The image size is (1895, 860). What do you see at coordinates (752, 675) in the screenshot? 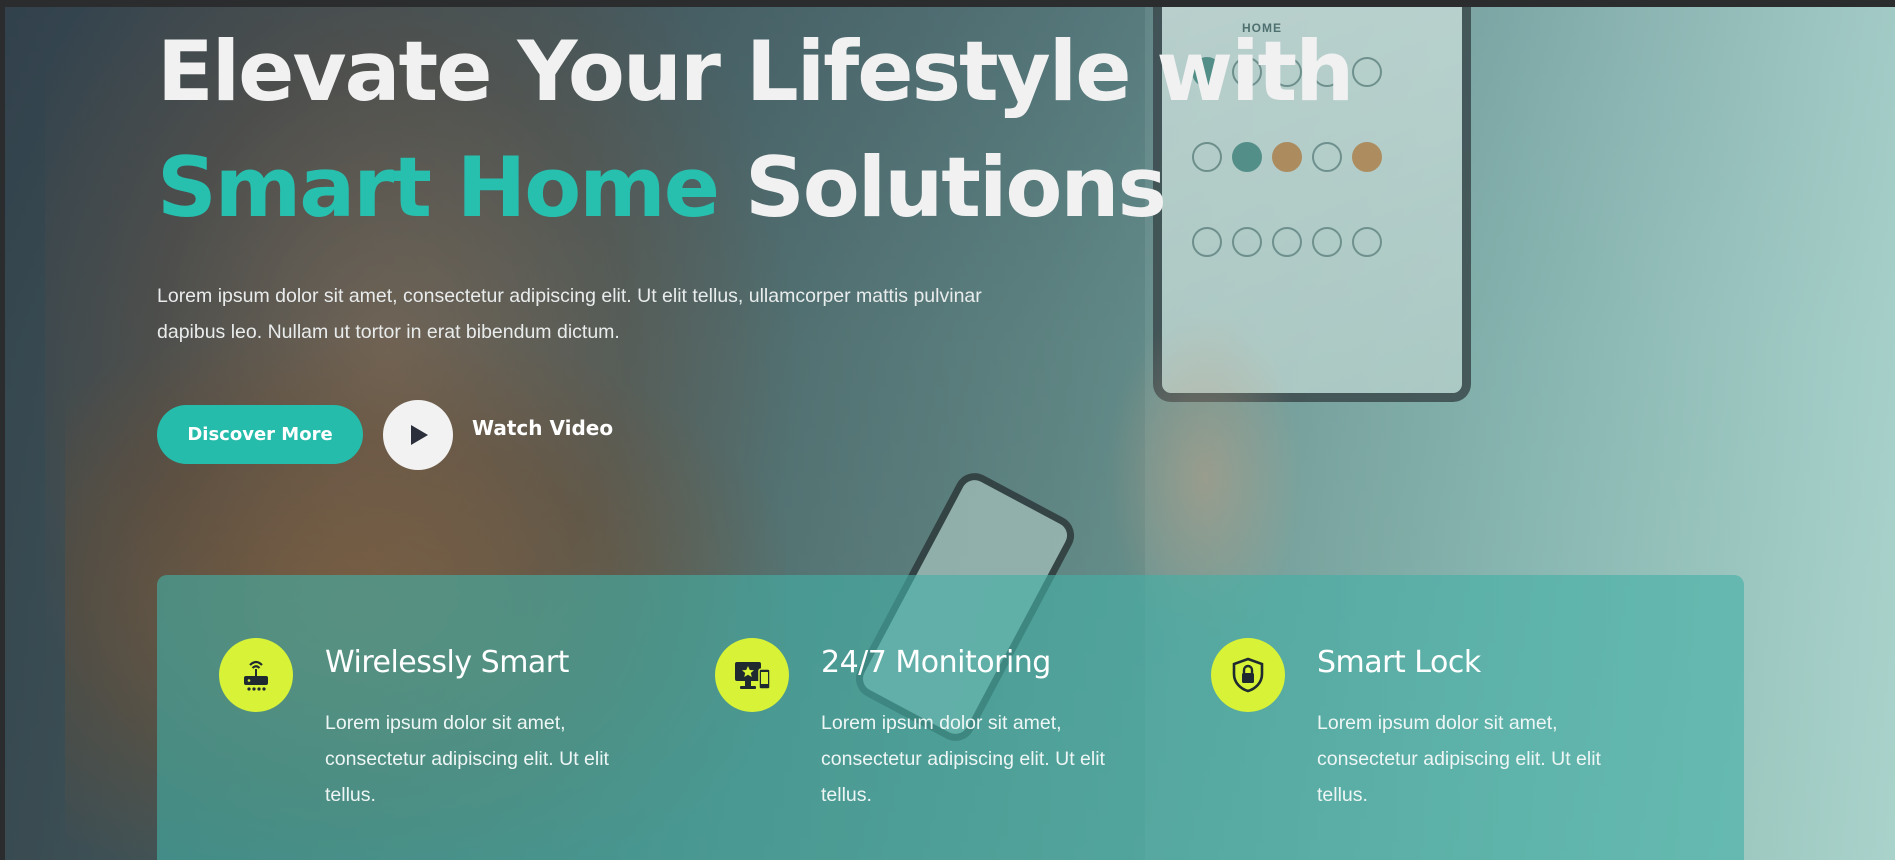
I see `monitor-phone-icon` at bounding box center [752, 675].